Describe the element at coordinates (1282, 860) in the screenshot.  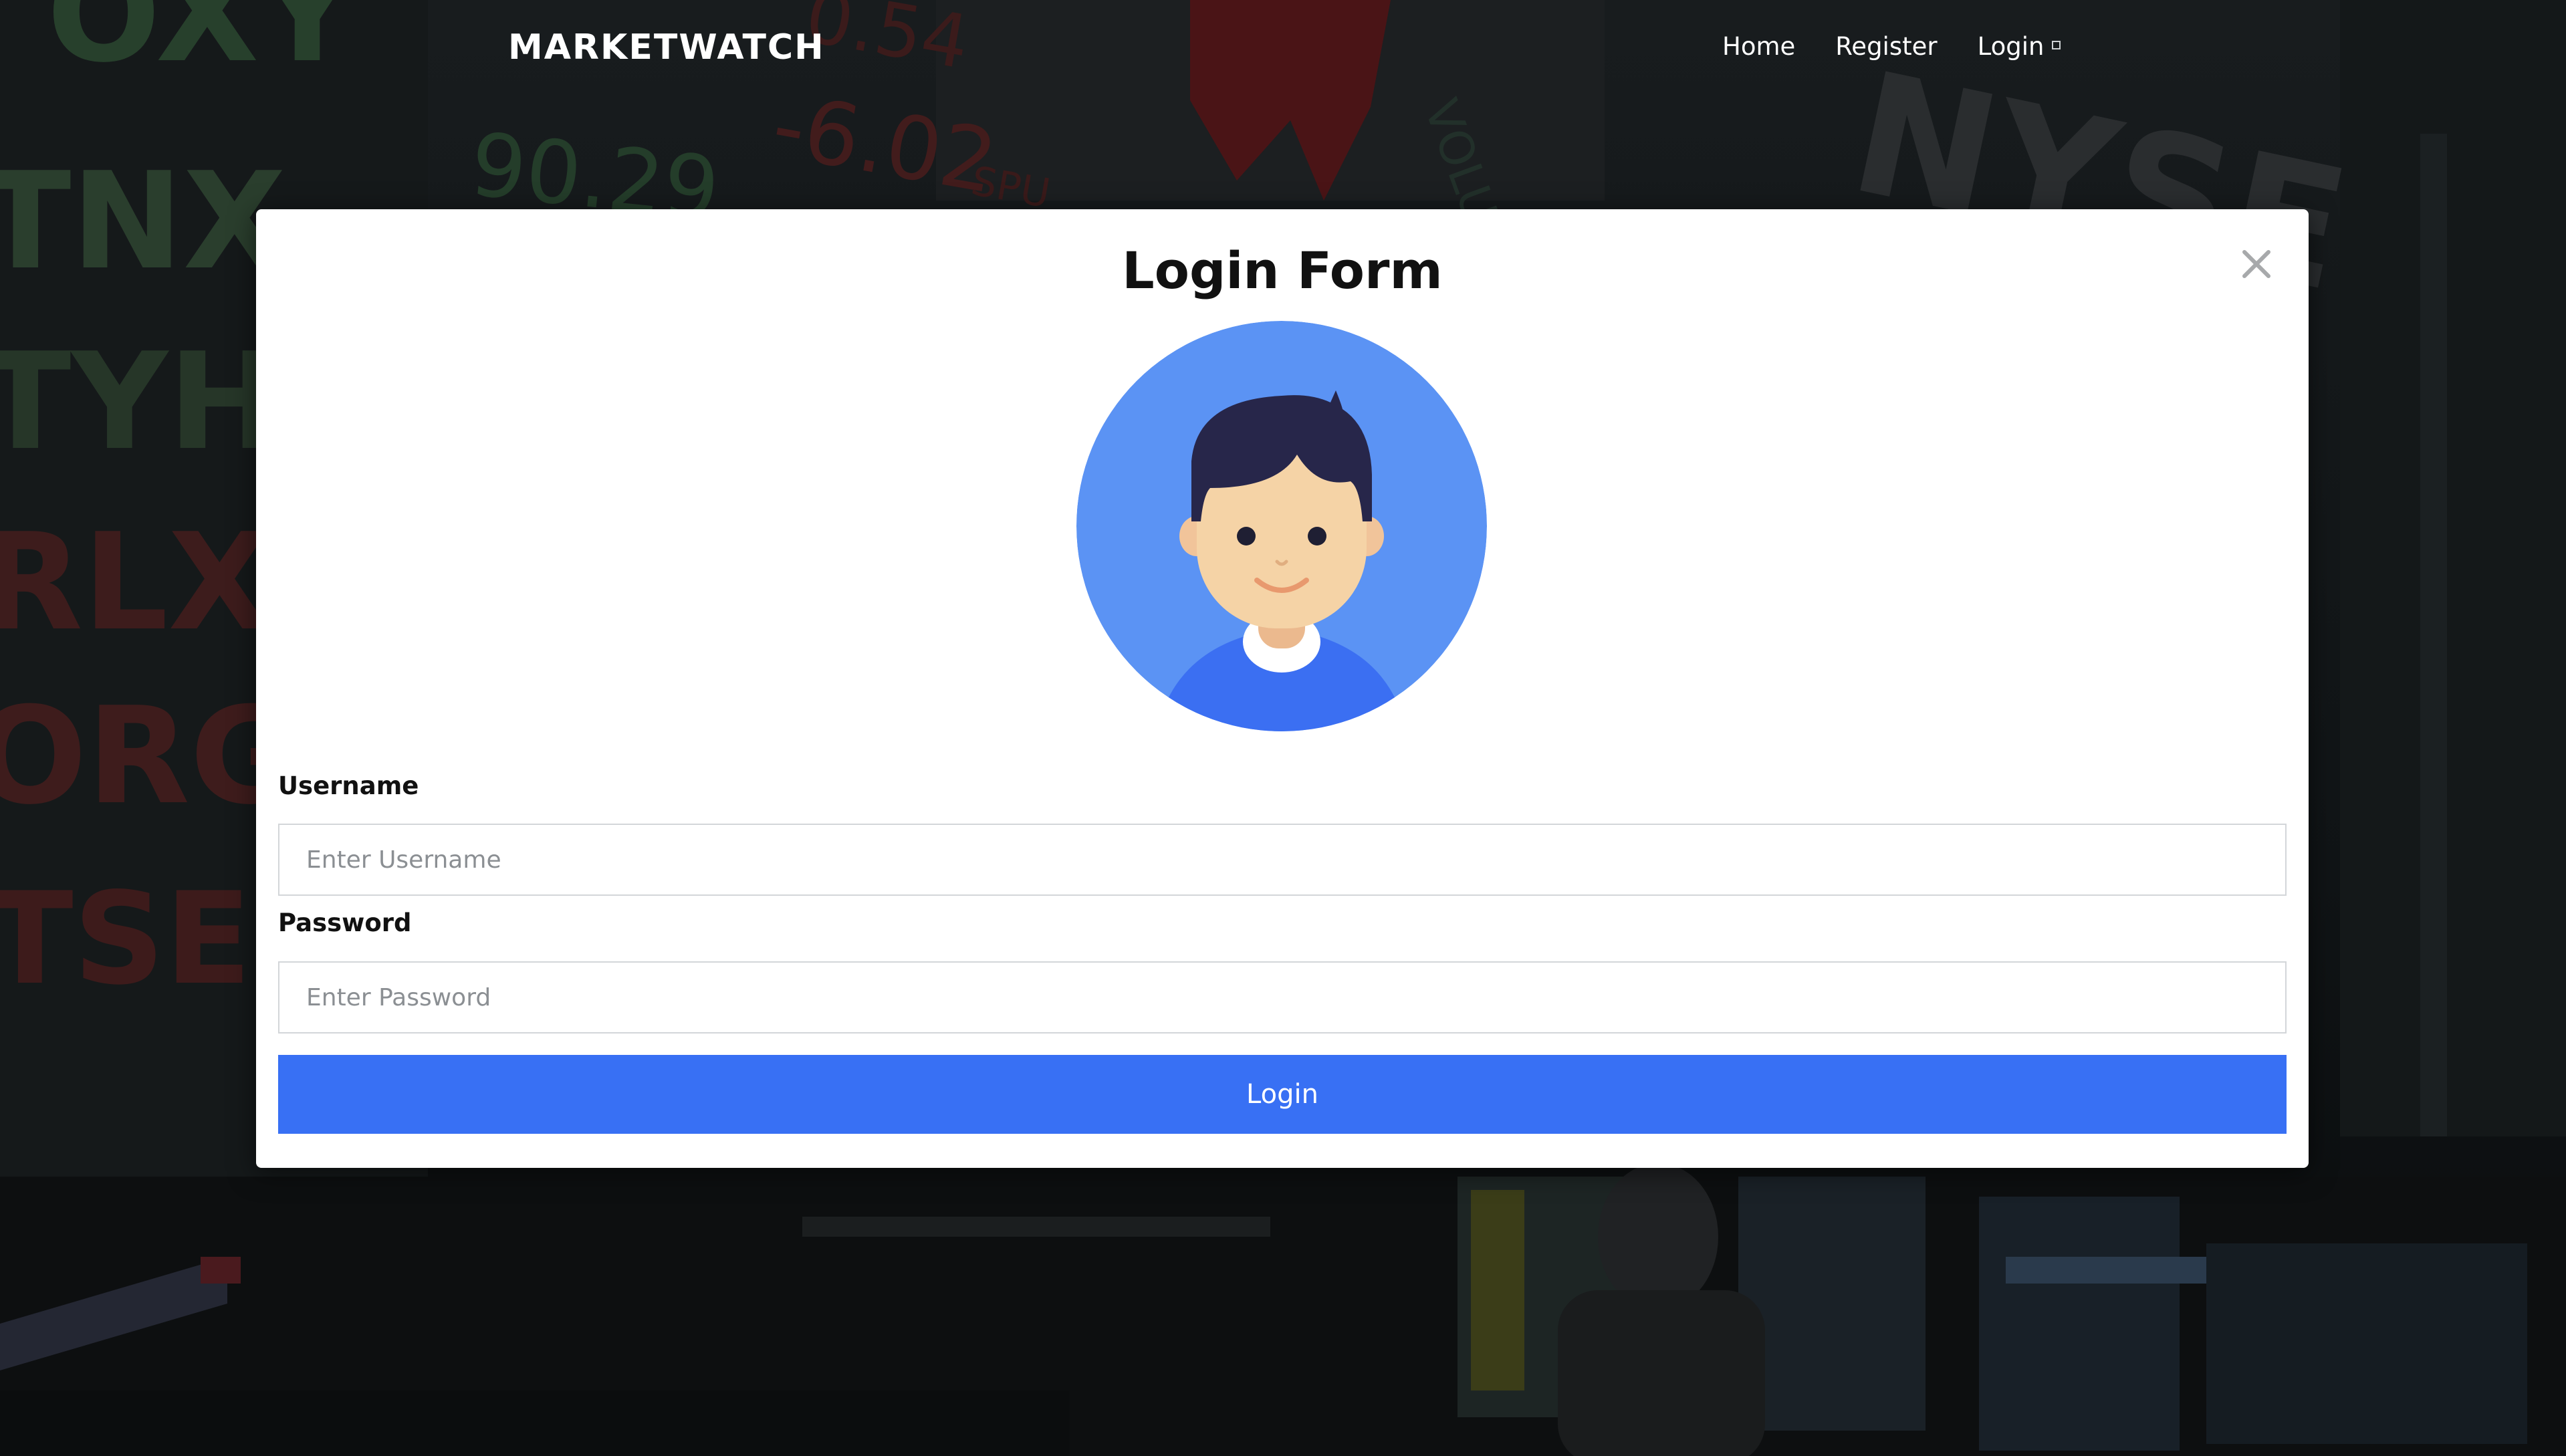
I see `username-input` at that location.